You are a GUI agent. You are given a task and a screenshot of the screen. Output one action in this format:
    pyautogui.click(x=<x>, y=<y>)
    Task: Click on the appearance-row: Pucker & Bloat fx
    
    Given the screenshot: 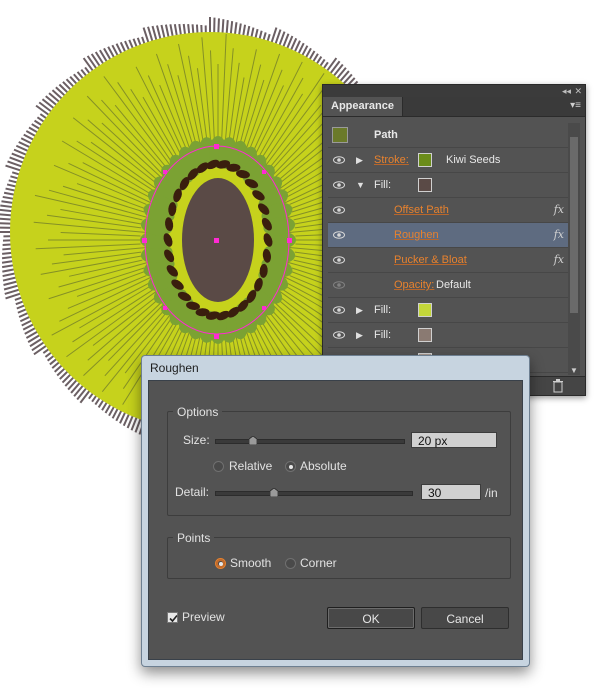 What is the action you would take?
    pyautogui.click(x=448, y=260)
    